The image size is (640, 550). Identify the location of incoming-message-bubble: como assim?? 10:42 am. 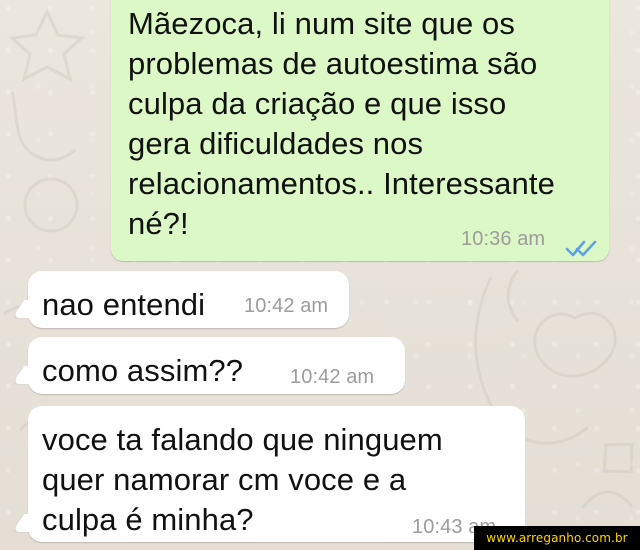
(216, 365).